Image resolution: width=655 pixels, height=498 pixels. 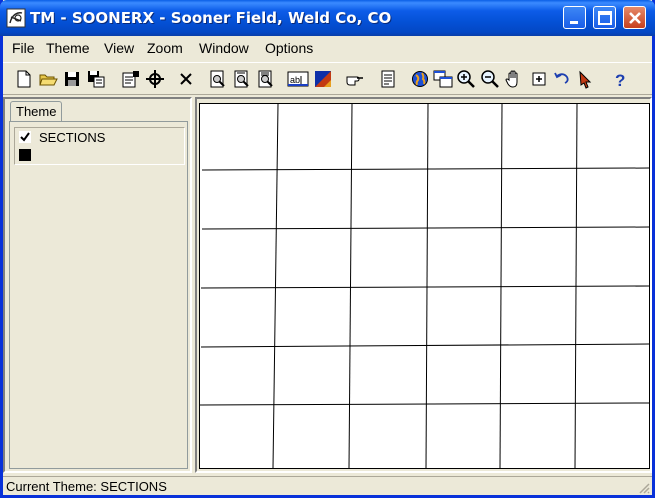 I want to click on zoom-box-button, so click(x=539, y=79).